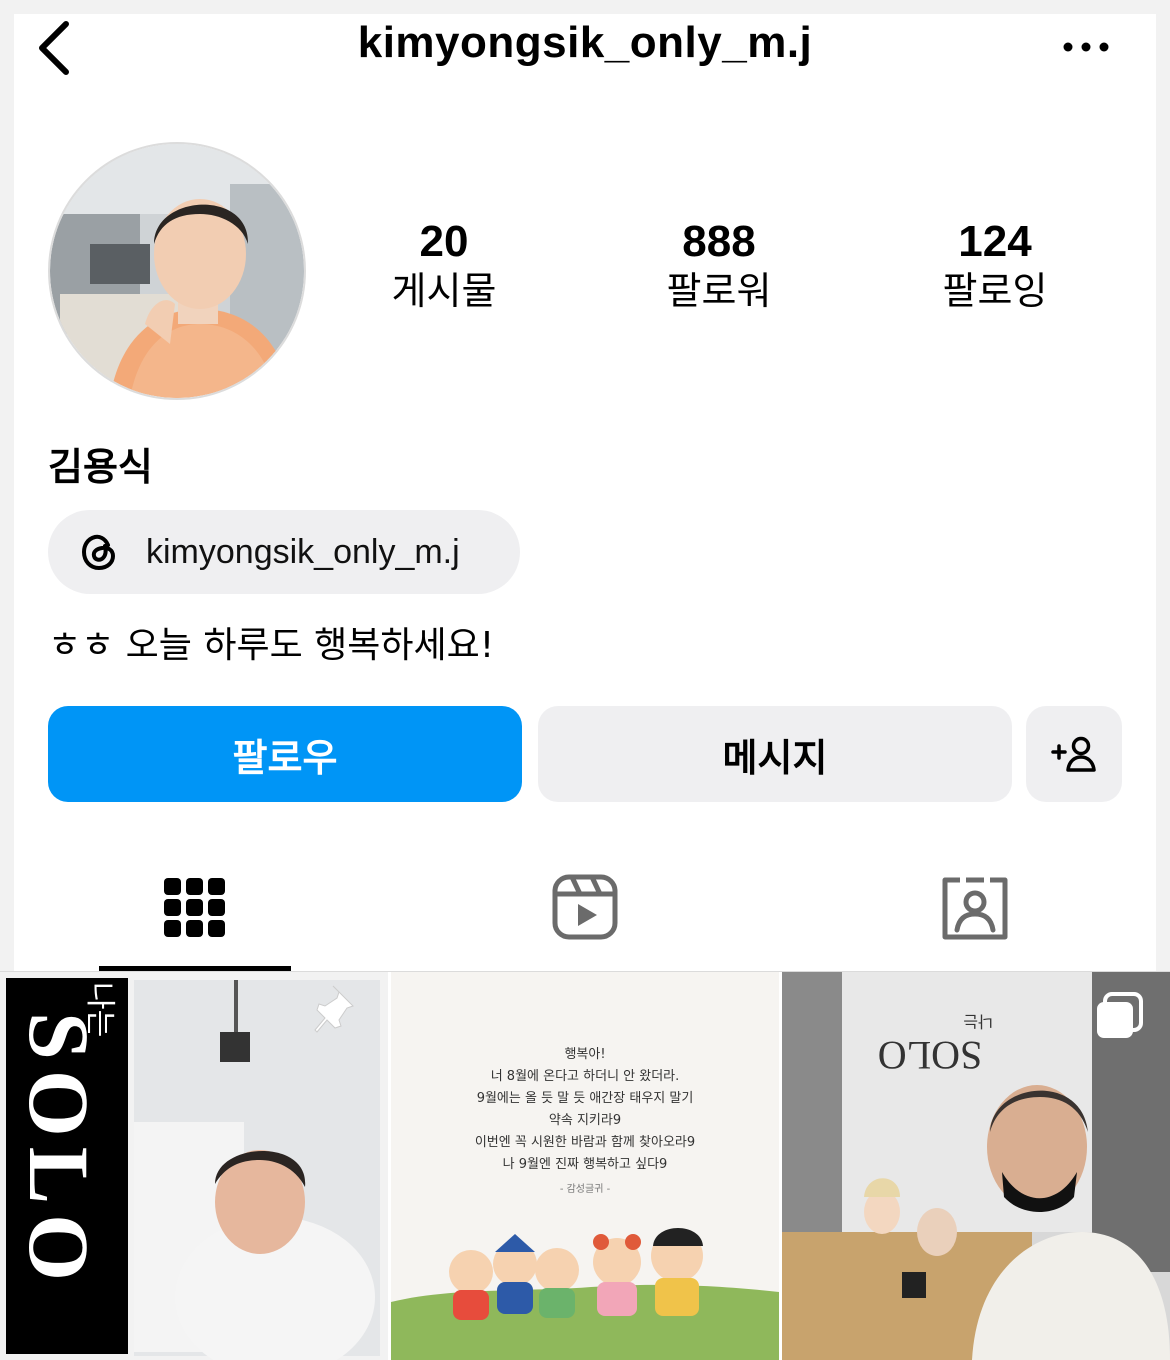 The width and height of the screenshot is (1170, 1360). I want to click on tab-tagged, so click(975, 907).